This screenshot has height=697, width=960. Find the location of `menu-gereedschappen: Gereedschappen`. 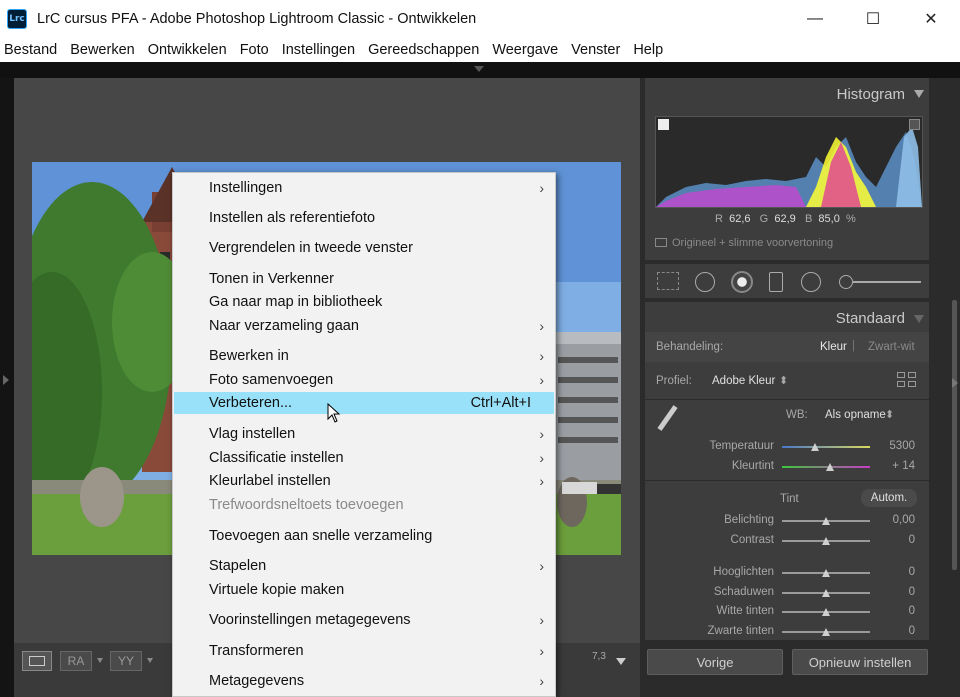

menu-gereedschappen: Gereedschappen is located at coordinates (423, 50).